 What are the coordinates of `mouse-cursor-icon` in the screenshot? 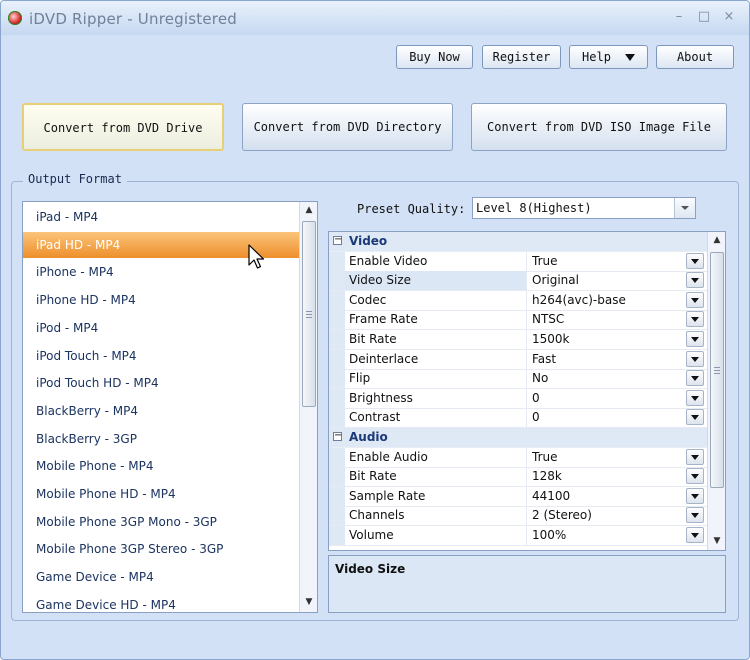 It's located at (256, 256).